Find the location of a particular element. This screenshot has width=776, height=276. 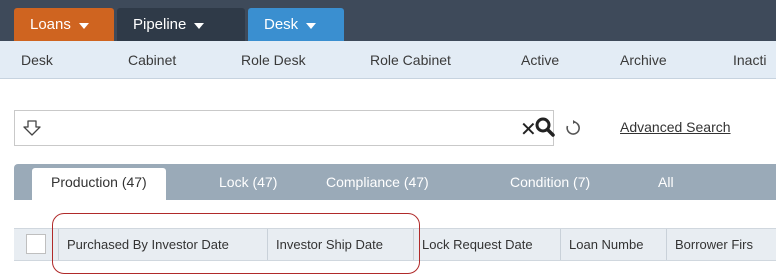

select-all-checkbox is located at coordinates (36, 244).